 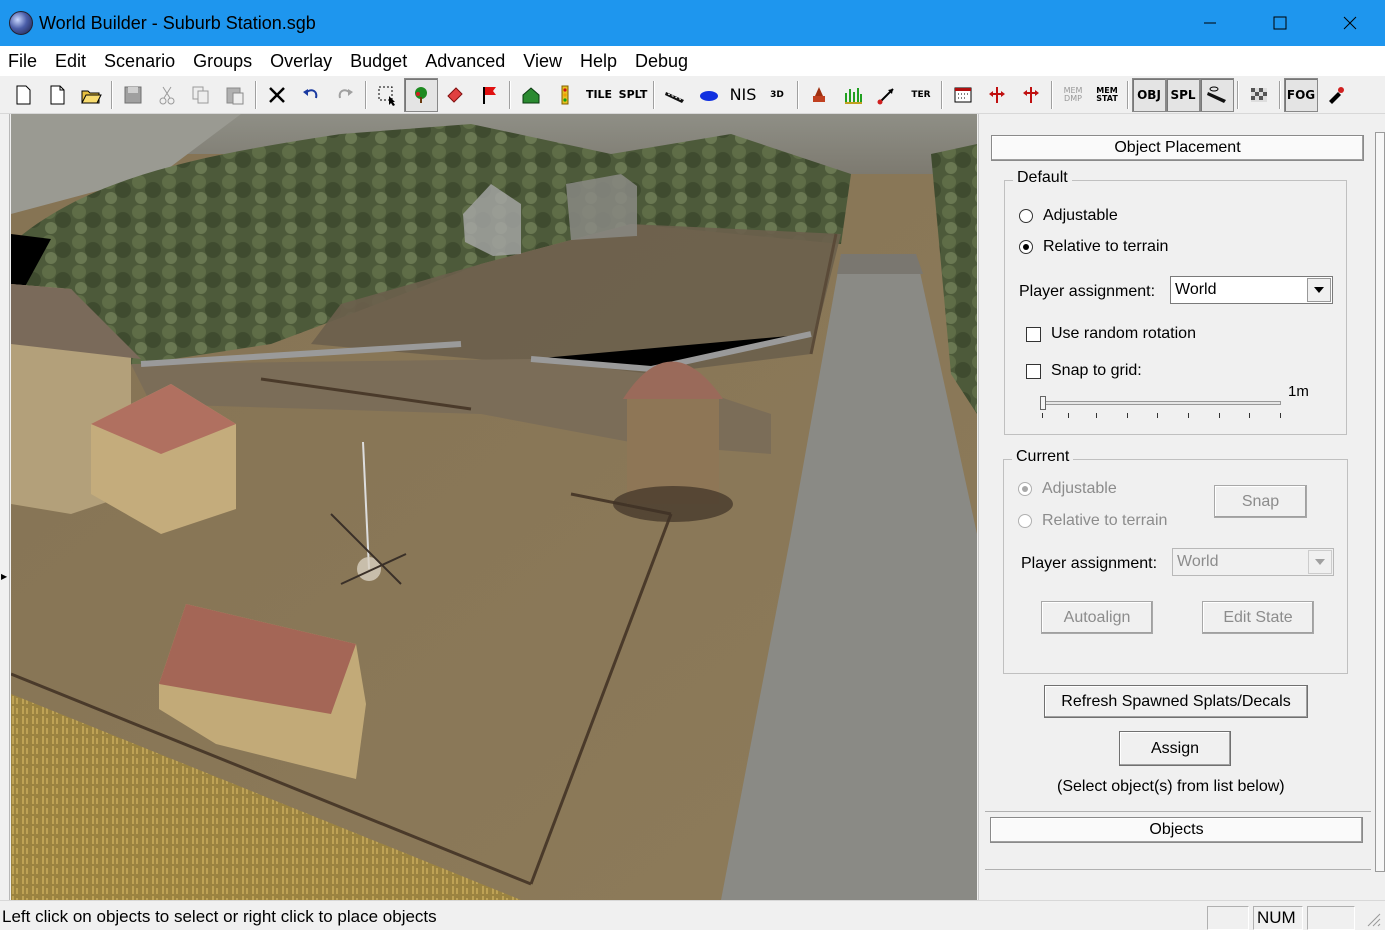 I want to click on grass-button, so click(x=853, y=95).